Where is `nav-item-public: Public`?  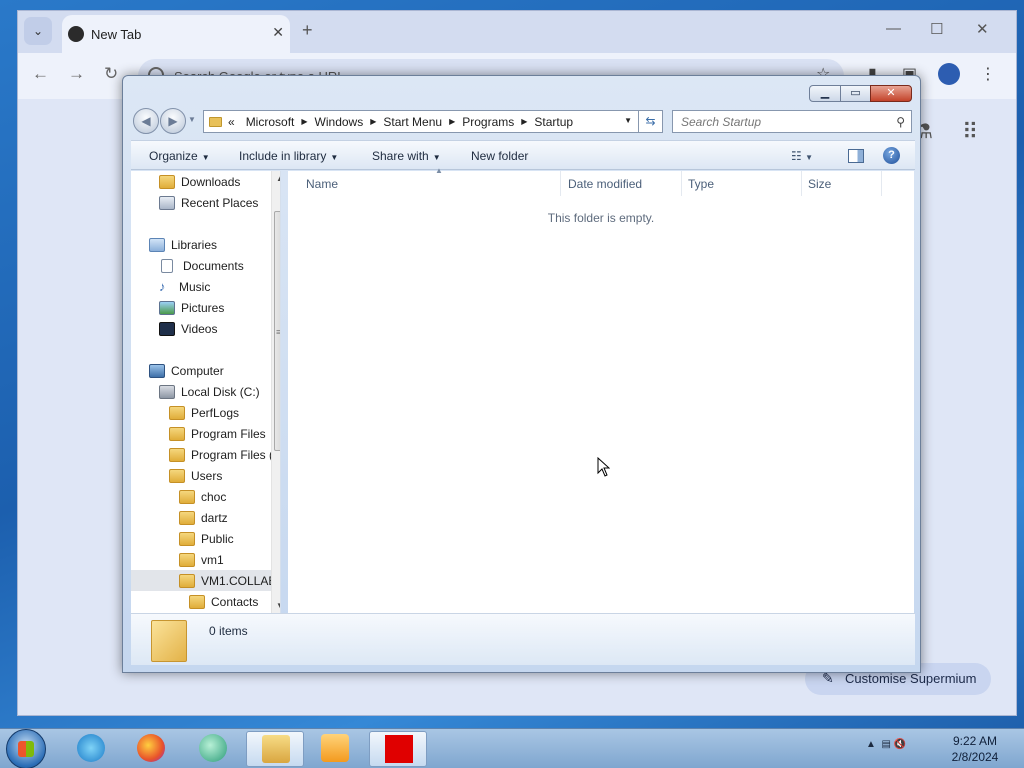 nav-item-public: Public is located at coordinates (206, 538).